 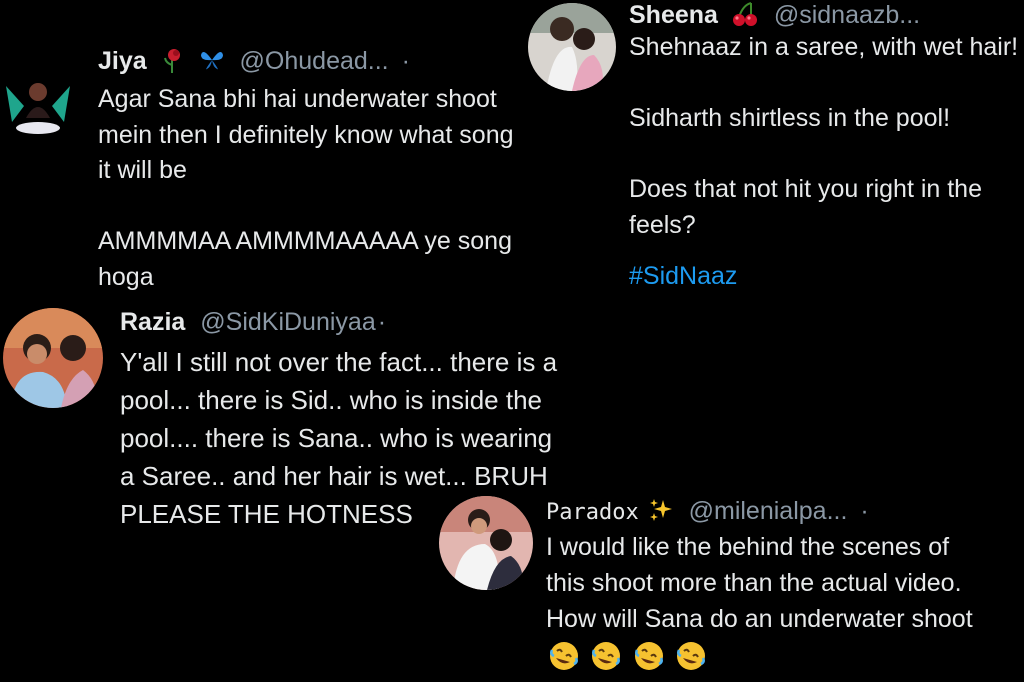 I want to click on avatar-razia-image, so click(x=53, y=358).